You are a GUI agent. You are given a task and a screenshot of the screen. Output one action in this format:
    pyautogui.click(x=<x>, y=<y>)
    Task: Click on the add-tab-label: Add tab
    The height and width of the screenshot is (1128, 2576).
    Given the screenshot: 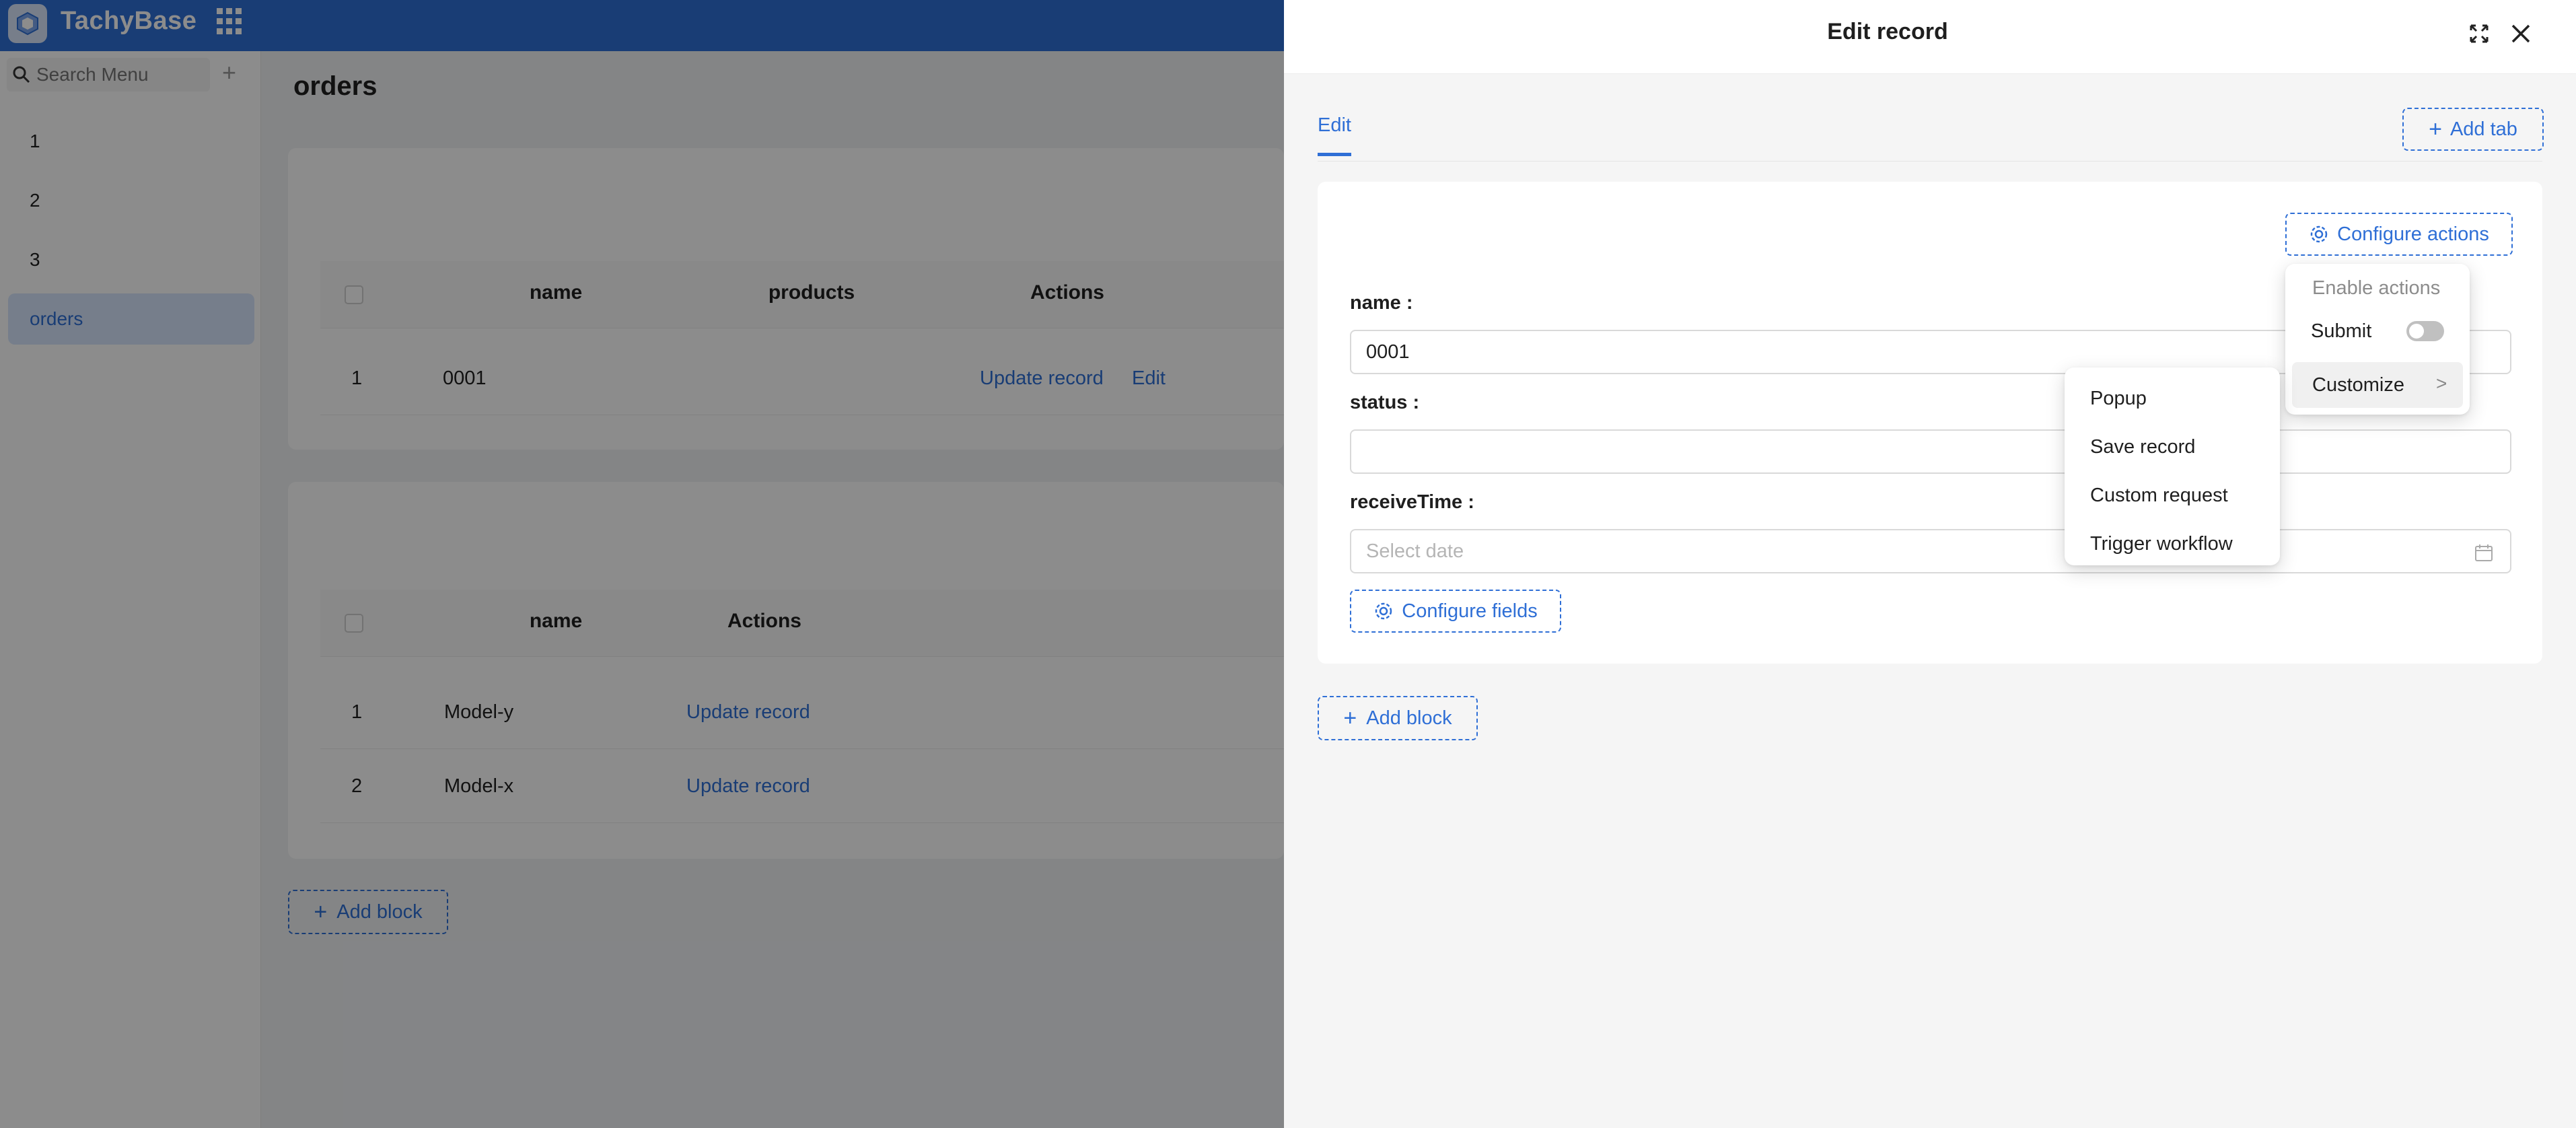 What is the action you would take?
    pyautogui.click(x=2483, y=129)
    